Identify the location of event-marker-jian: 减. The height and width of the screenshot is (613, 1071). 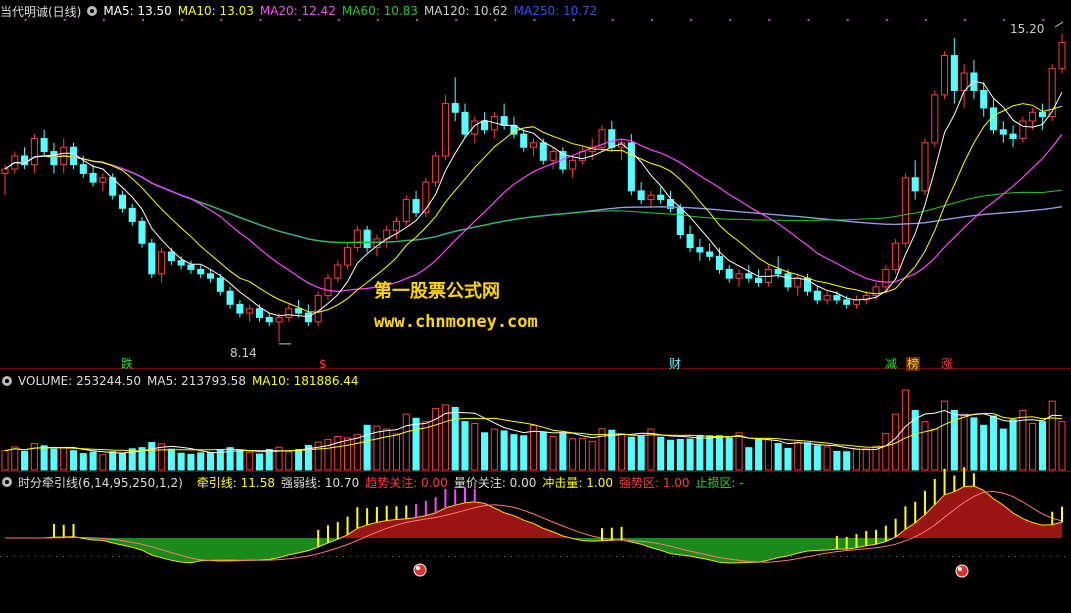
(891, 364).